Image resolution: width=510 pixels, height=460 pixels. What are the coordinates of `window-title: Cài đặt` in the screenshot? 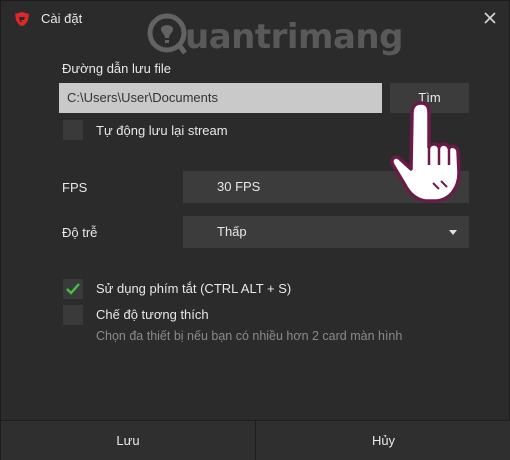 It's located at (62, 18).